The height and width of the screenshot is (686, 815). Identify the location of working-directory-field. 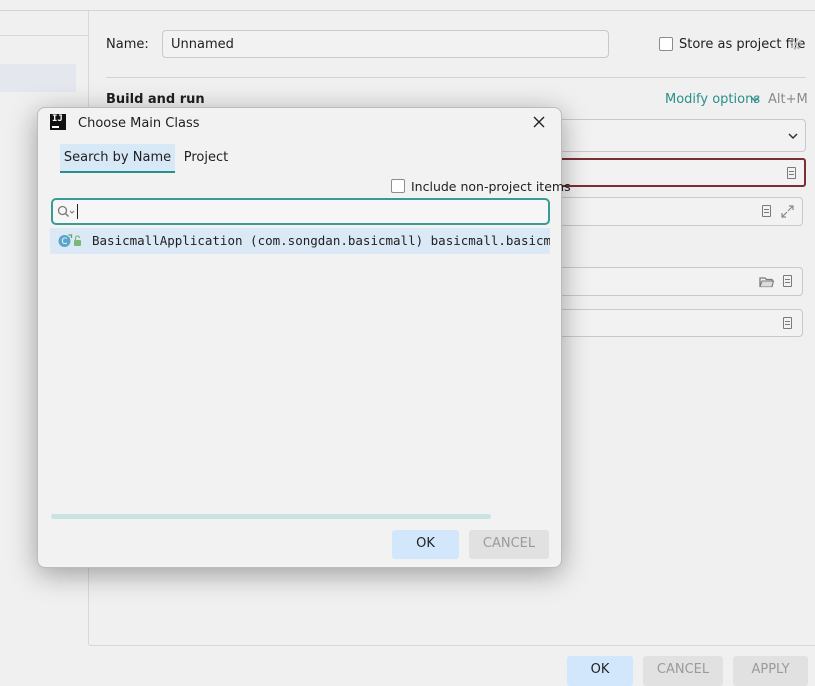
(671, 281).